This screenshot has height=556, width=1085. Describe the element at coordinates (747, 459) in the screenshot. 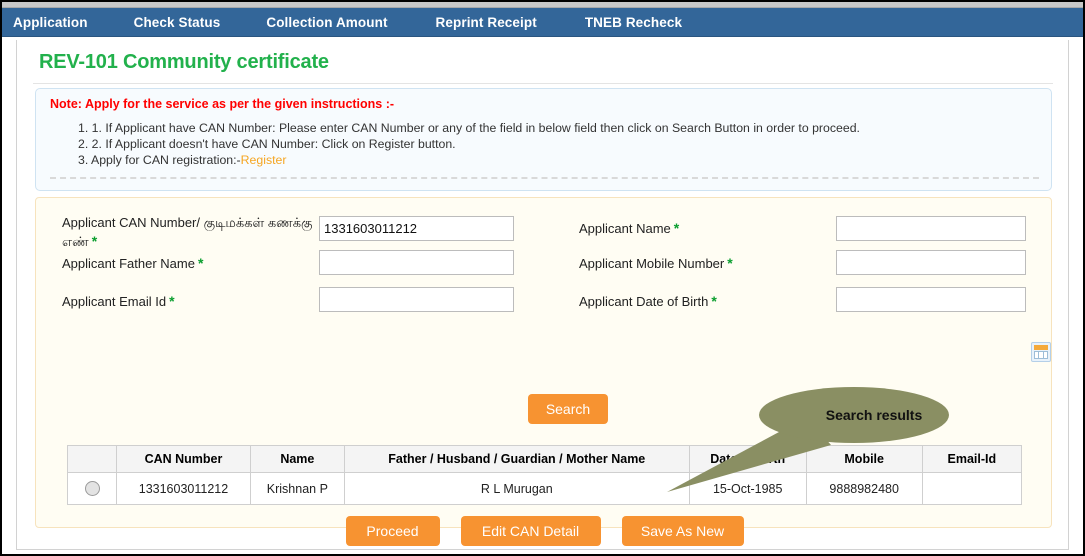

I see `column-header-date-of-birth: Date of Birth` at that location.